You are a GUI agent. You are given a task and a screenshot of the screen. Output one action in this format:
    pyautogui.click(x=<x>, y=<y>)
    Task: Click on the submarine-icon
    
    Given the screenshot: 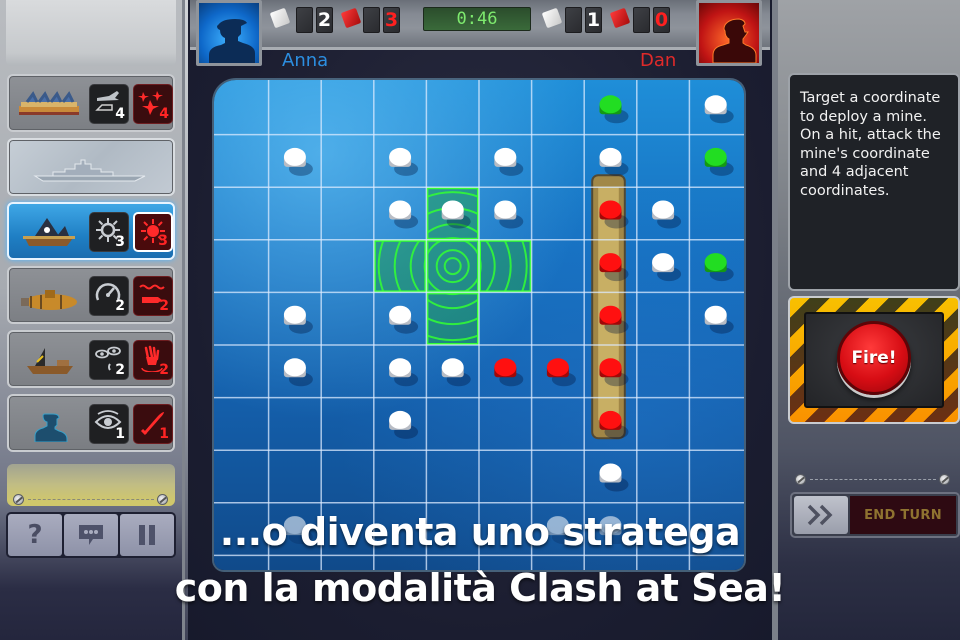 What is the action you would take?
    pyautogui.click(x=49, y=300)
    